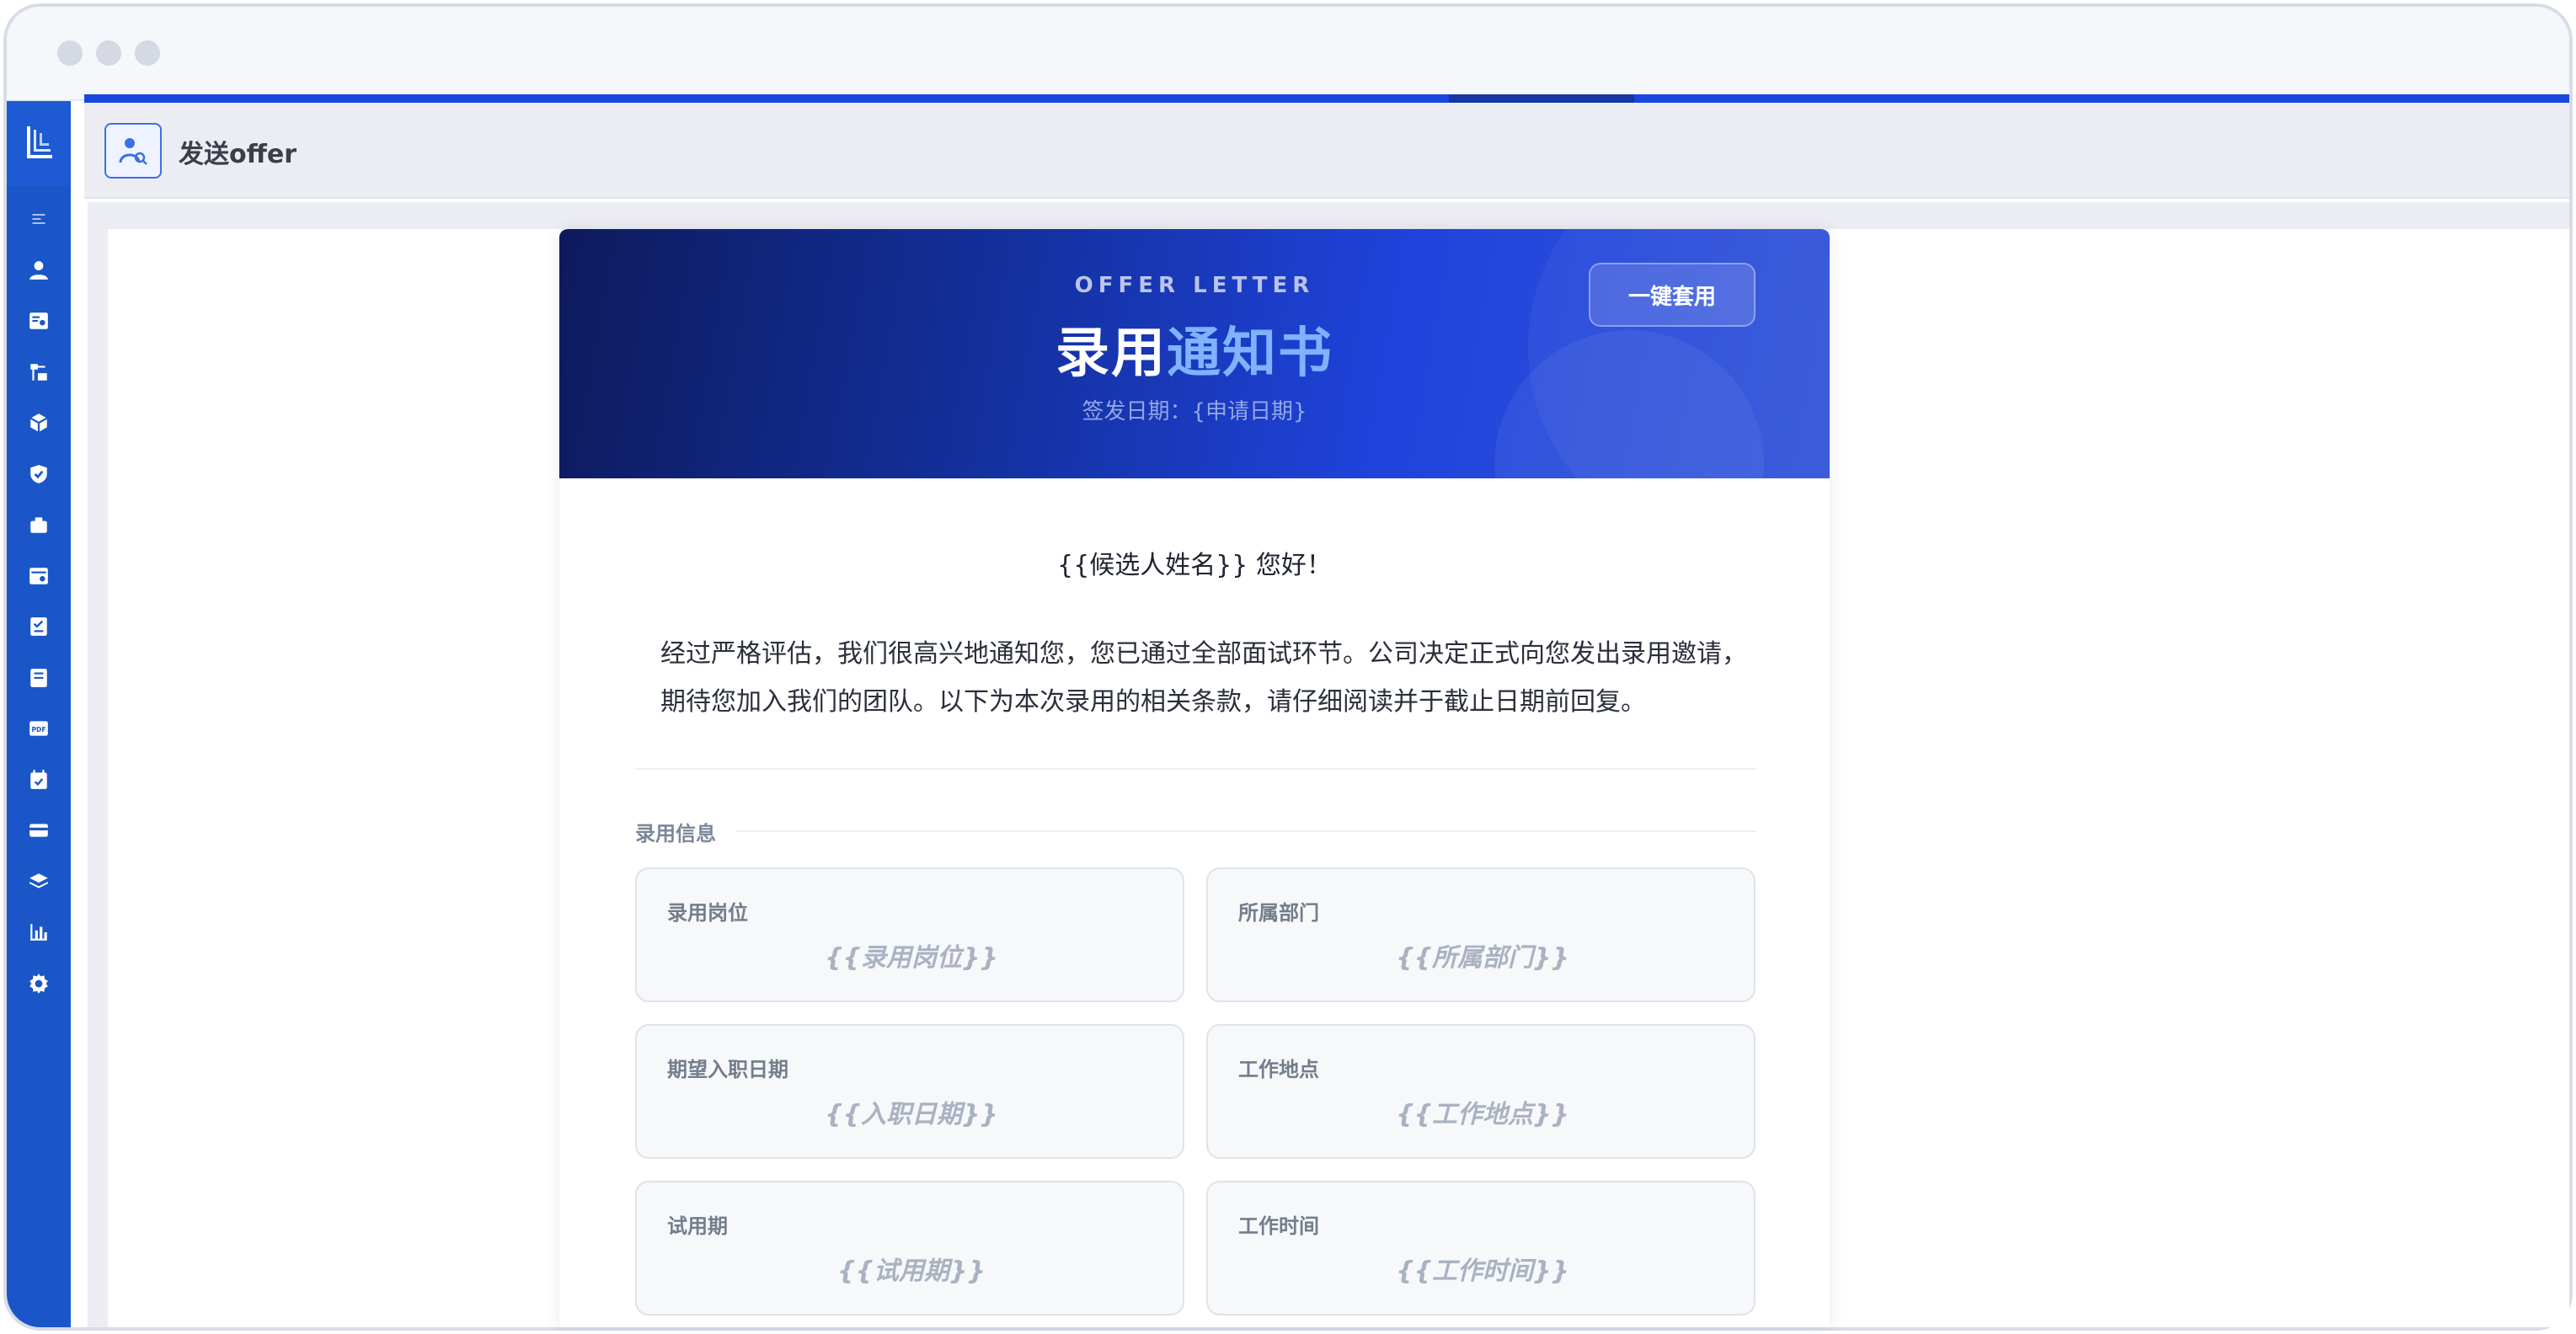  I want to click on page-title: 发送offer, so click(238, 154).